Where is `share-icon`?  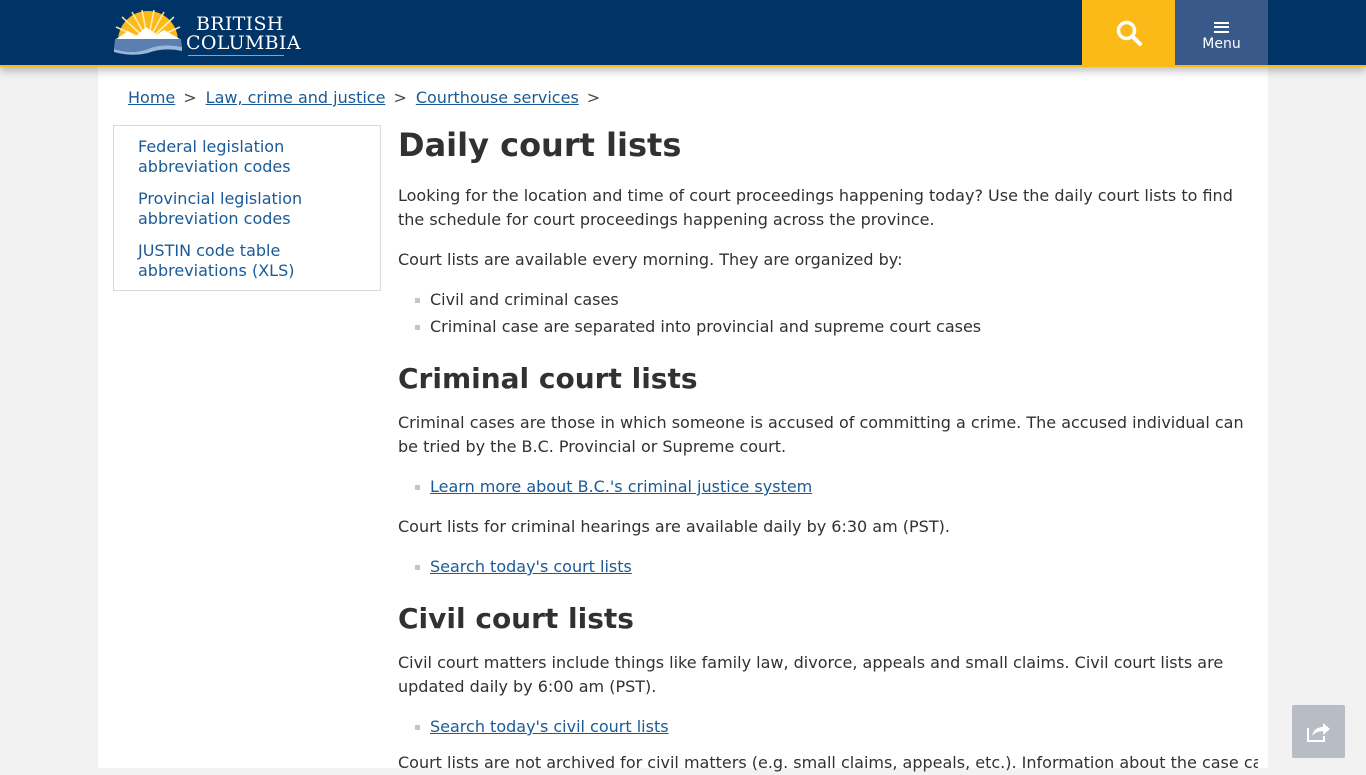
share-icon is located at coordinates (1318, 732).